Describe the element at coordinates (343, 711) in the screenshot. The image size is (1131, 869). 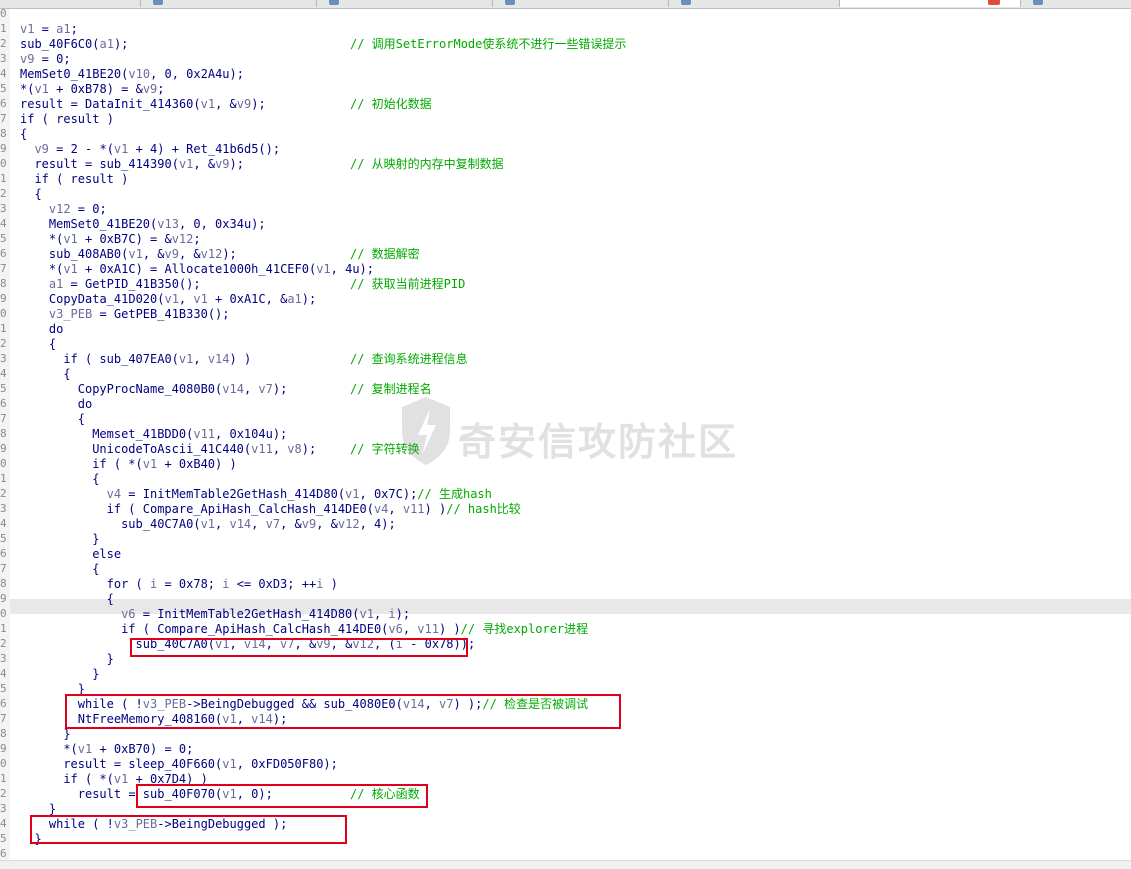
I see `annotation-box-debug-check` at that location.